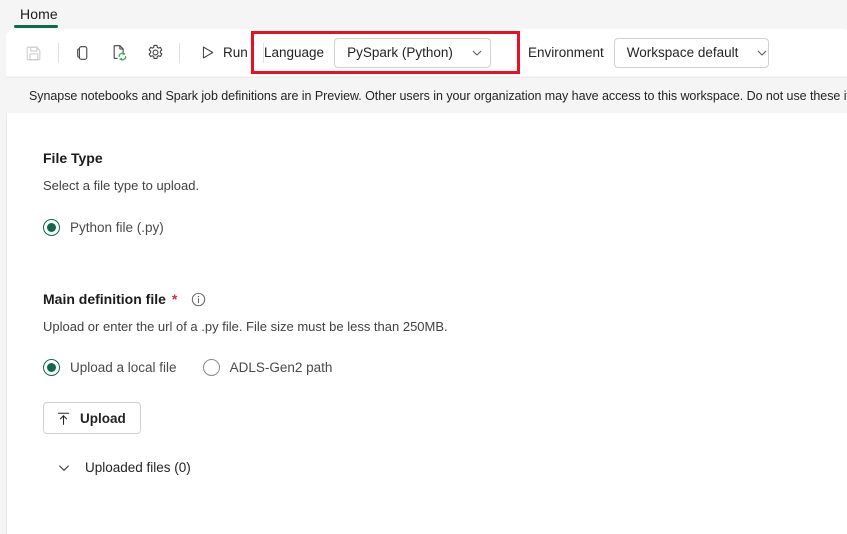 The width and height of the screenshot is (847, 534). I want to click on settings-button, so click(155, 53).